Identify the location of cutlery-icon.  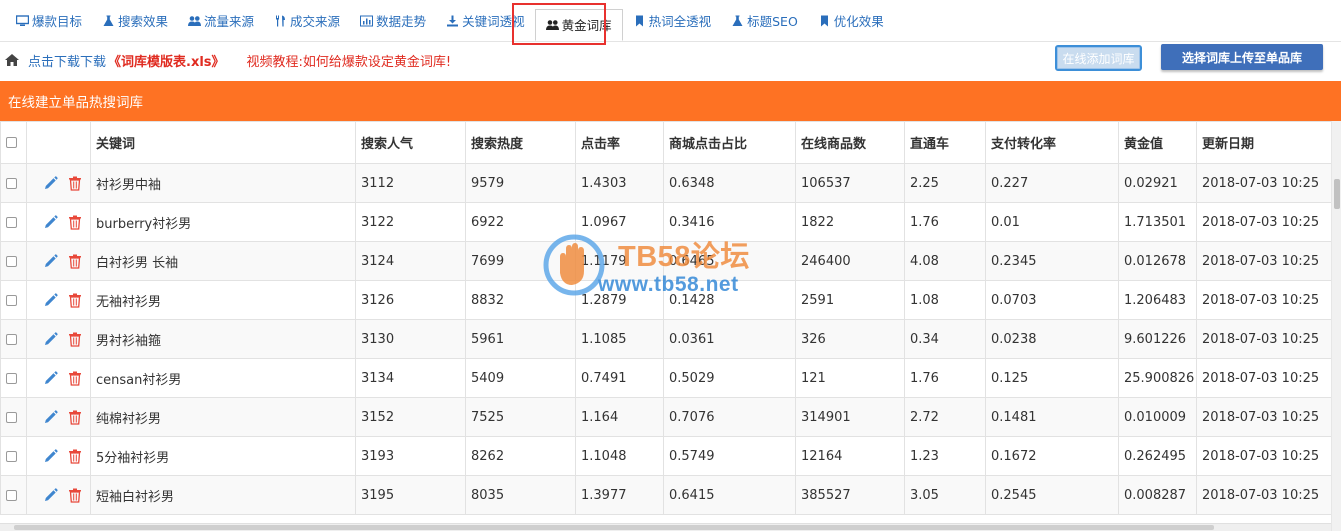
(280, 21).